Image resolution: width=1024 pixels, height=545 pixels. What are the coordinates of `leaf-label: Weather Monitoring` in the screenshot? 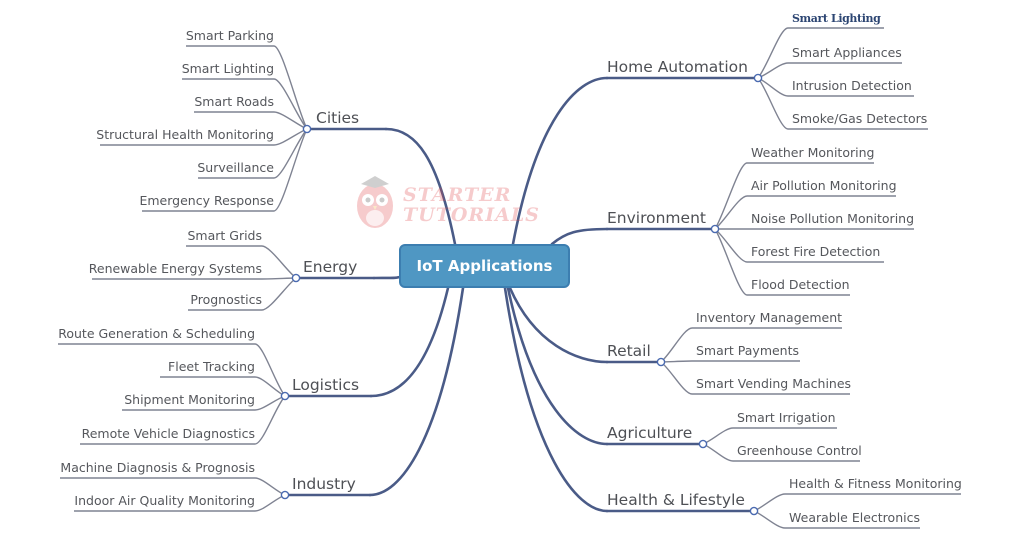 It's located at (812, 152).